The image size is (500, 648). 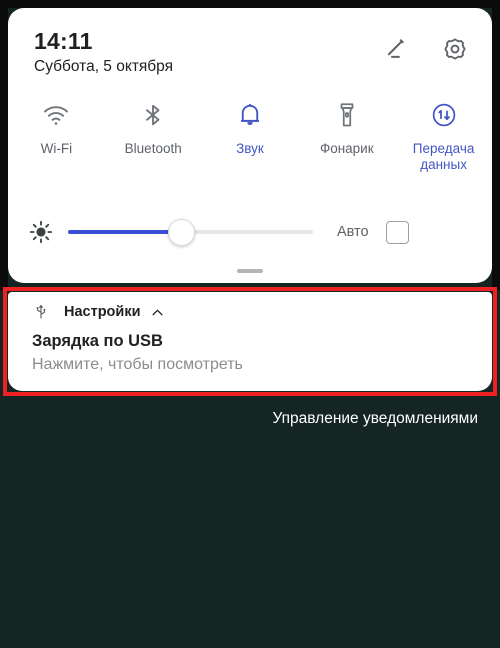 I want to click on bluetooth-icon, so click(x=153, y=115).